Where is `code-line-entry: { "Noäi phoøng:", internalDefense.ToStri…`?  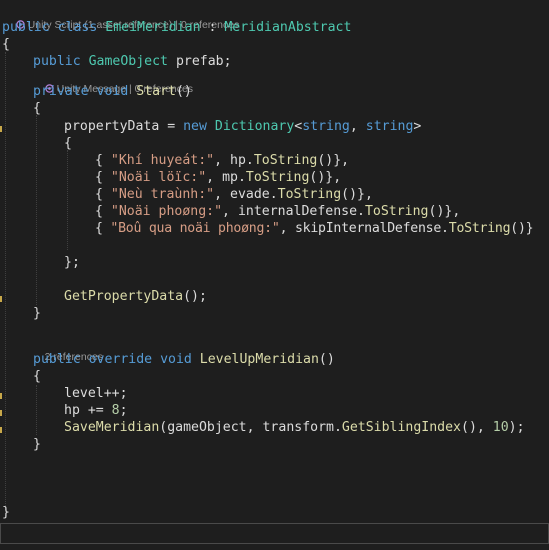
code-line-entry: { "Noäi phoøng:", internalDefense.ToStri… is located at coordinates (277, 211).